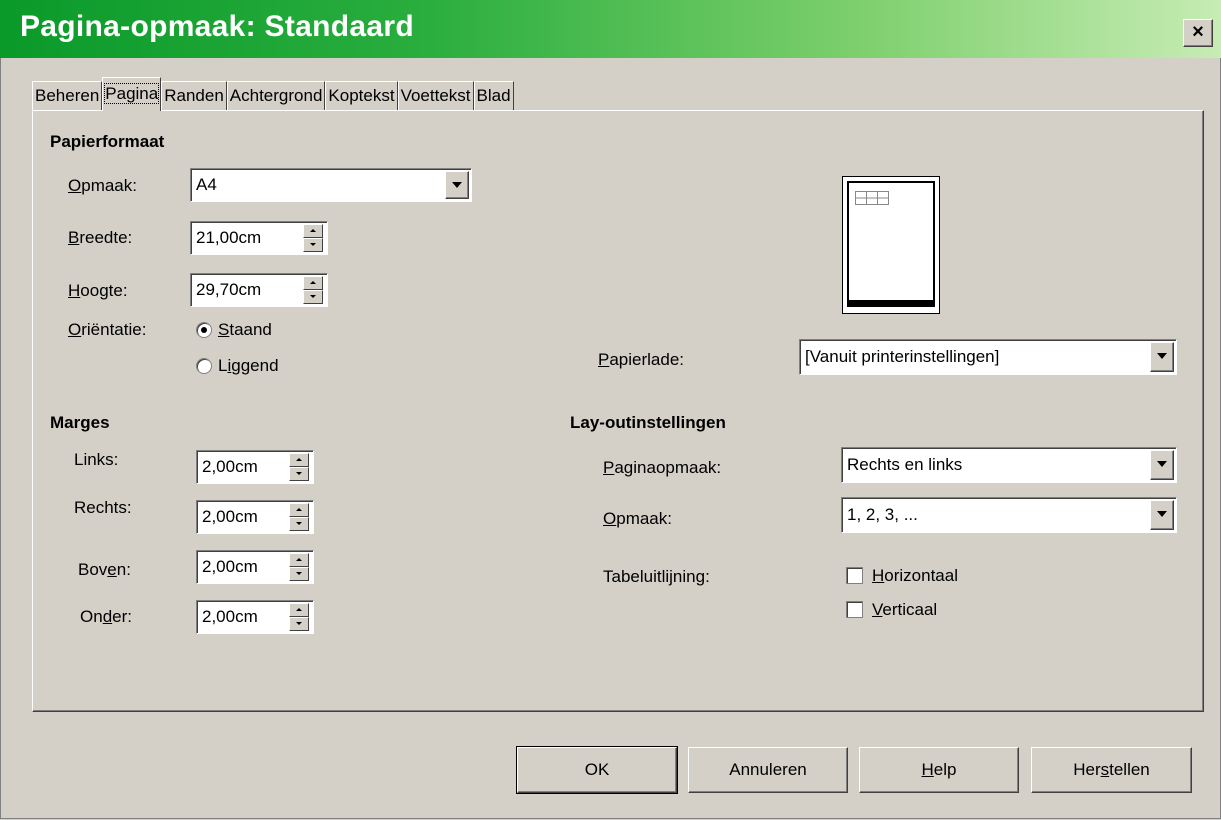 The image size is (1221, 820). I want to click on page-layout-label: Paginaopmaak:, so click(662, 467).